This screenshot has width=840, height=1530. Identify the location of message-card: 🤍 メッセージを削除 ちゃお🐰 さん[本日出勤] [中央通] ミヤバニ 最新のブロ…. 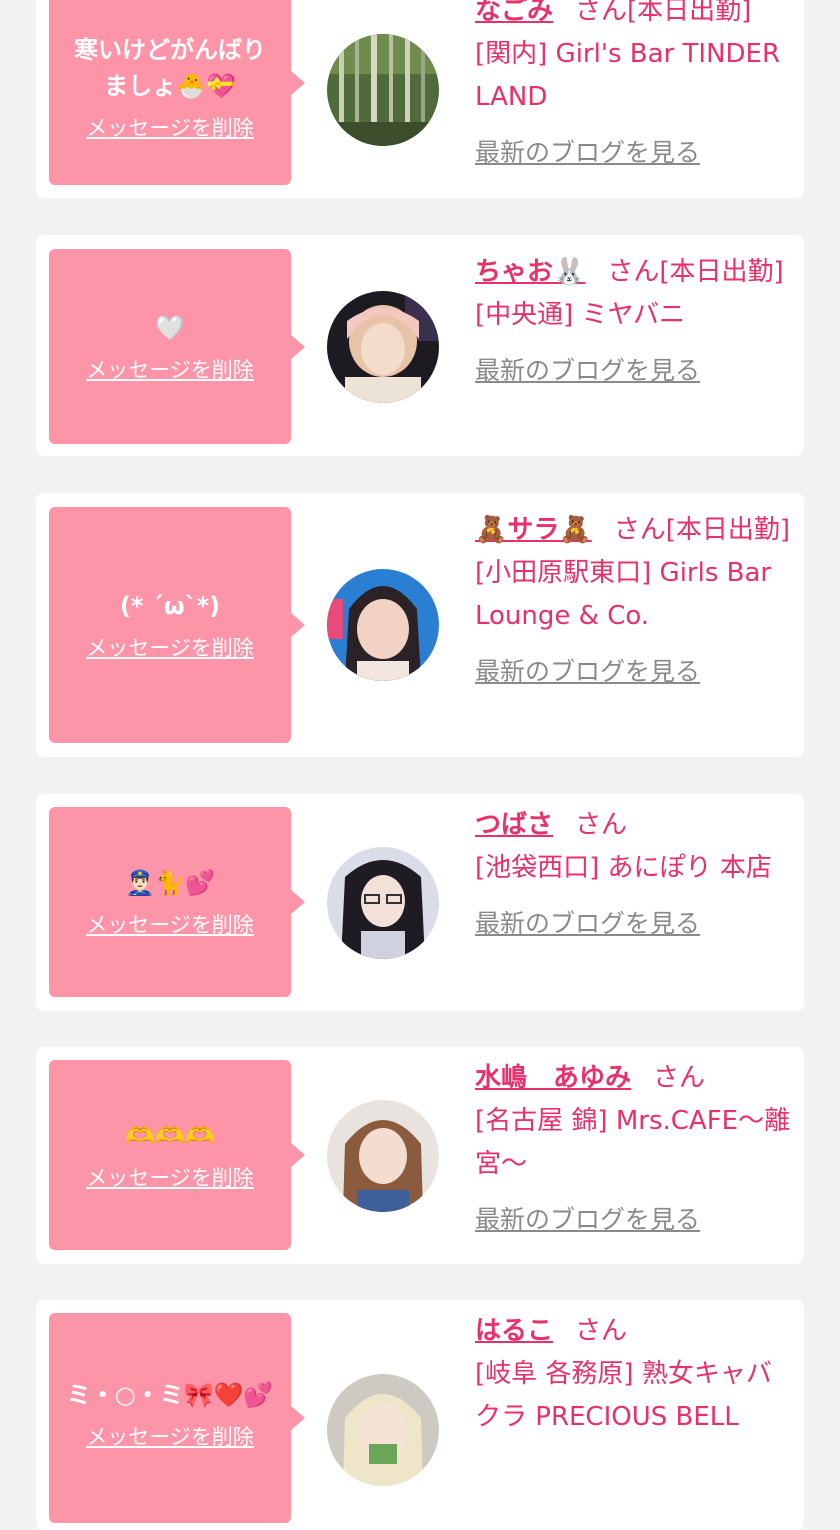
(420, 345).